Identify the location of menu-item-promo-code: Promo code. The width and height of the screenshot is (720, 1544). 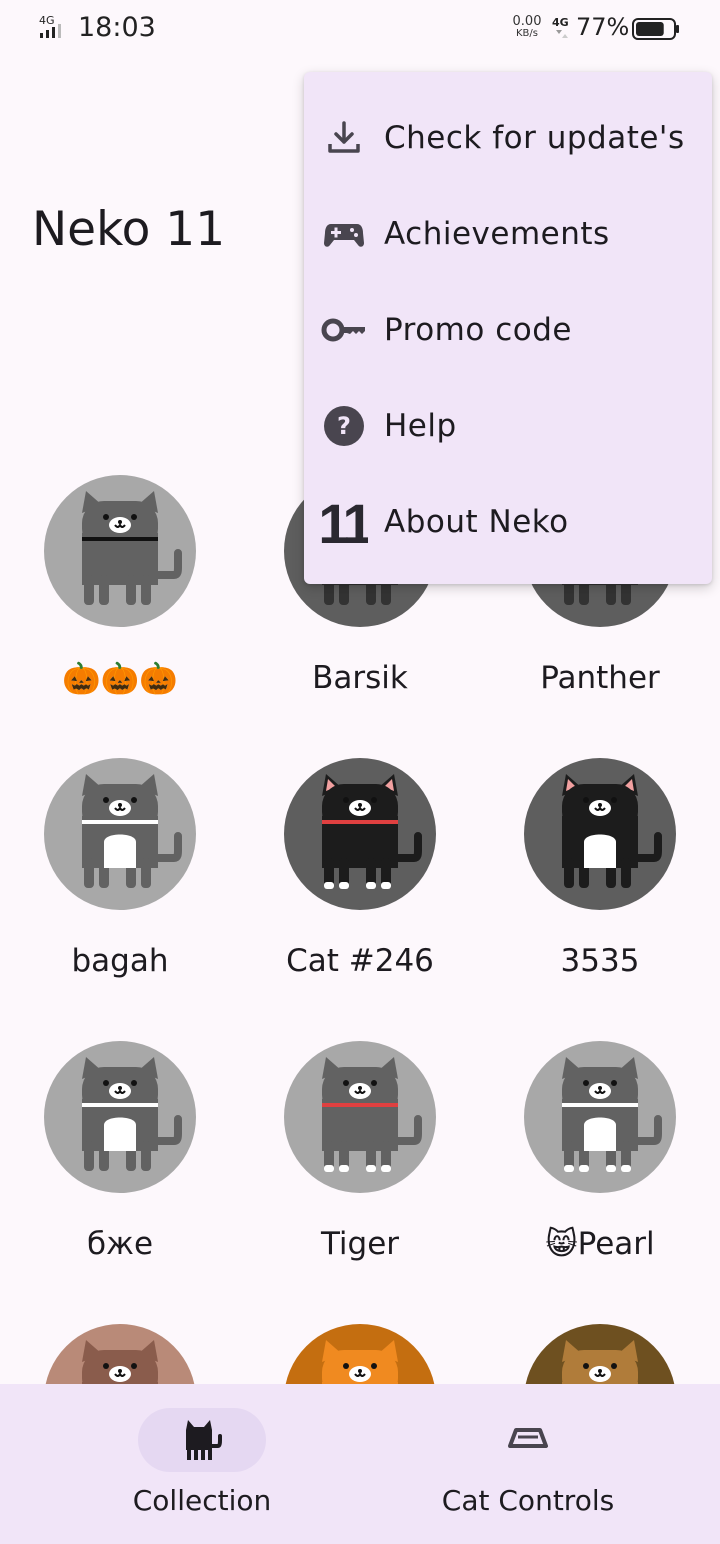
(508, 330).